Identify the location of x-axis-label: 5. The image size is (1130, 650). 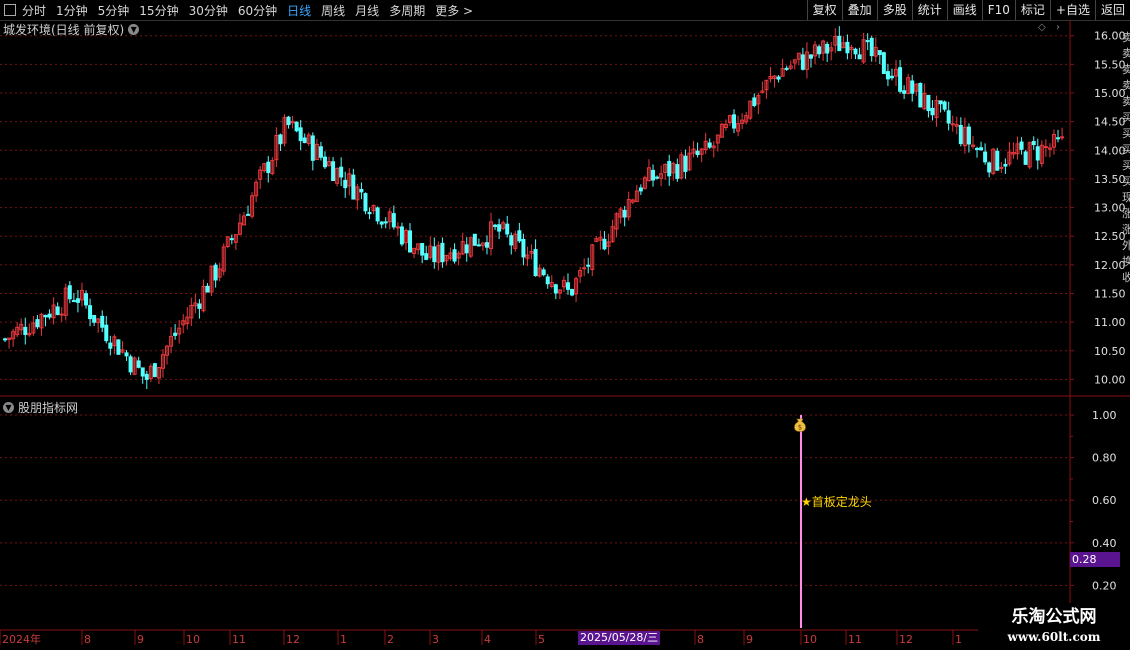
(541, 639).